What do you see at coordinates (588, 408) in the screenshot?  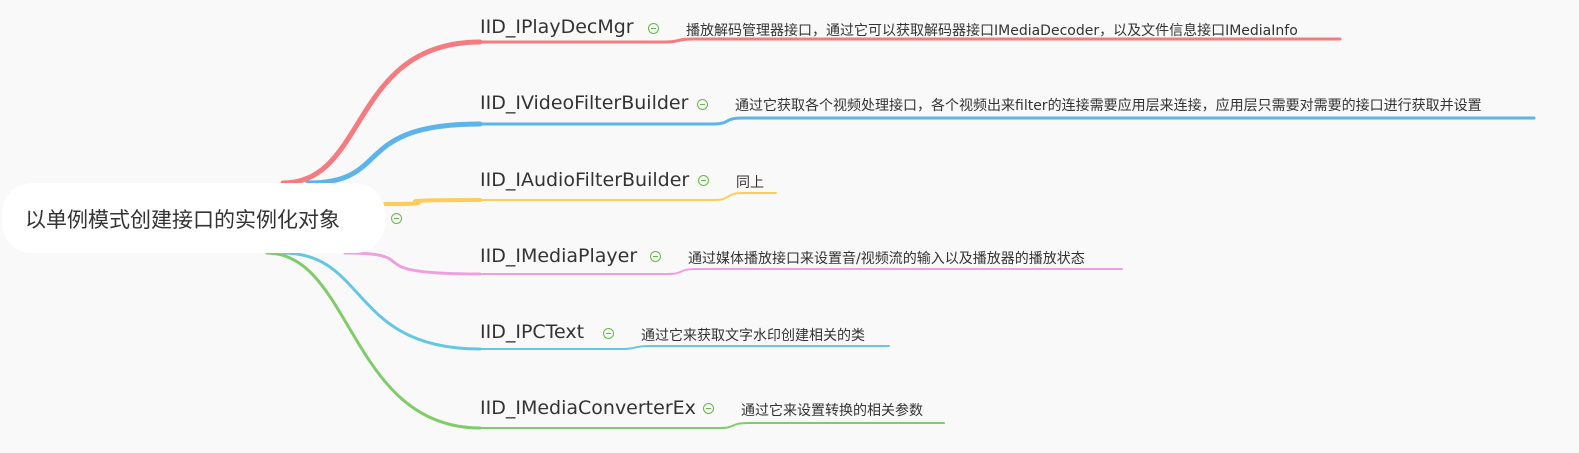 I see `branch-imediaconverterex-label: IID_IMediaConverterEx` at bounding box center [588, 408].